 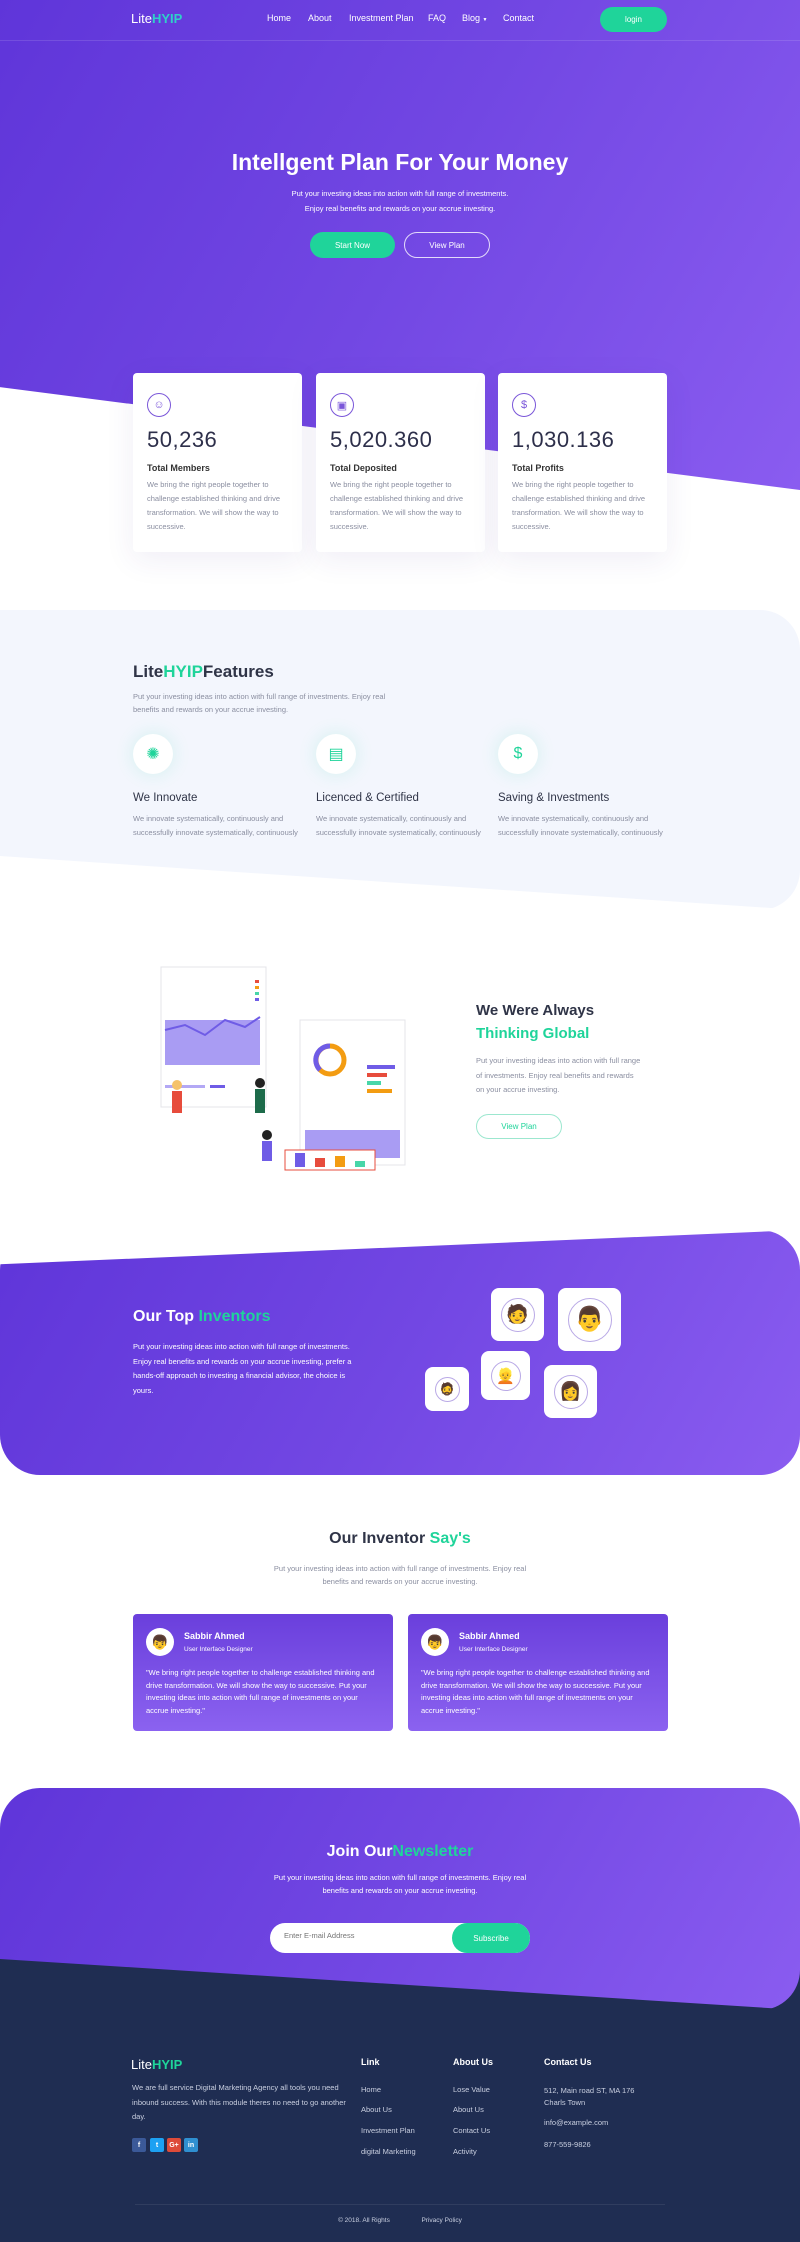 I want to click on features-title: LiteHYIPFeatures, so click(x=203, y=672).